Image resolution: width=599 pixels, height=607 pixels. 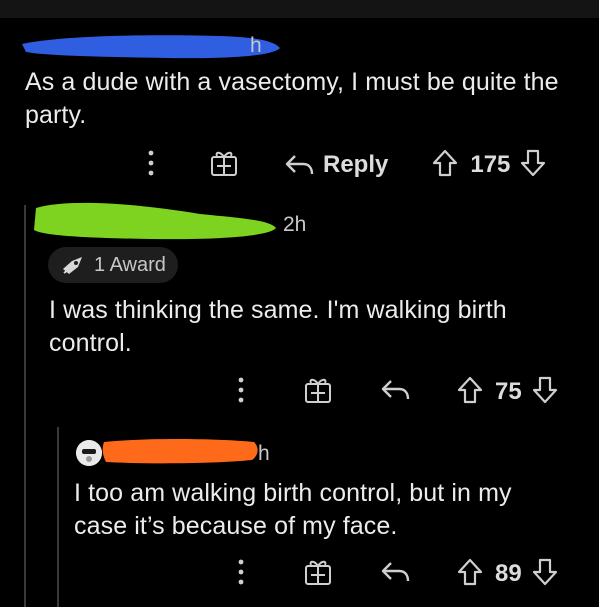 I want to click on score-2: 75, so click(x=508, y=391).